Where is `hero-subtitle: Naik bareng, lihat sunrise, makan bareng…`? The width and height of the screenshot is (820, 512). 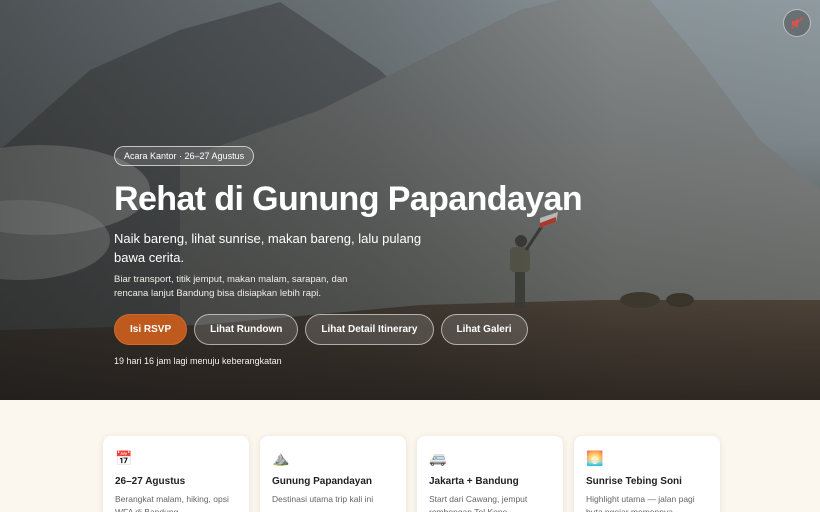 hero-subtitle: Naik bareng, lihat sunrise, makan bareng… is located at coordinates (268, 248).